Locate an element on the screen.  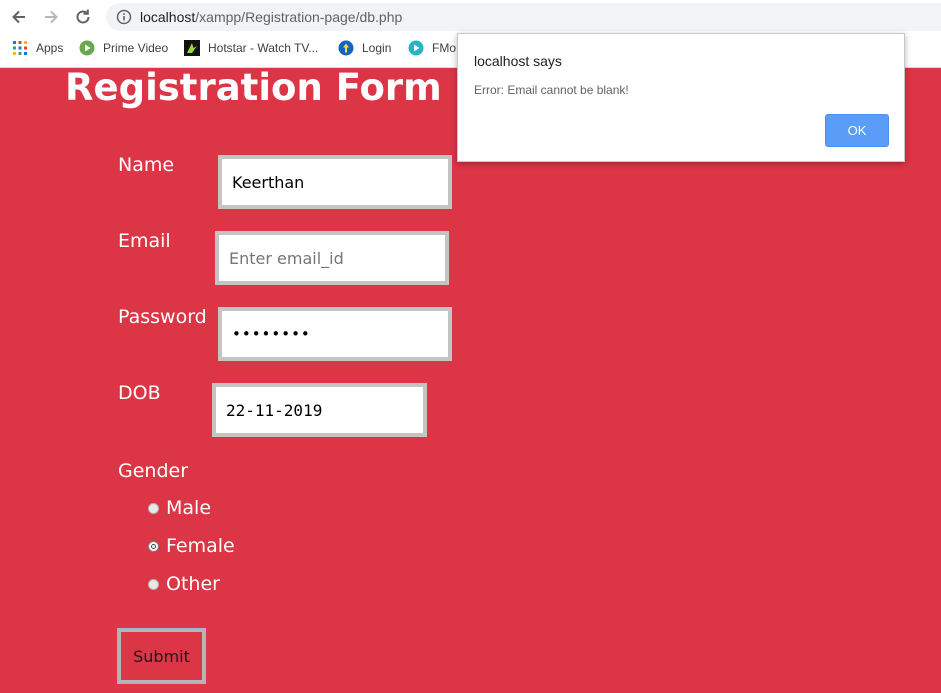
alert-ok-button: OK is located at coordinates (857, 130).